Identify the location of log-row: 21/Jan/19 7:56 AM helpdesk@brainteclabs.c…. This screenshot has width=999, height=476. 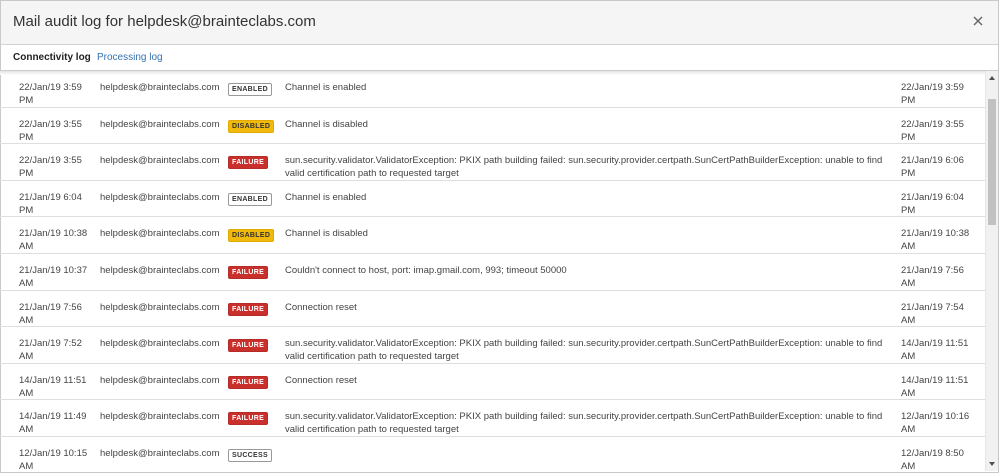
(492, 309).